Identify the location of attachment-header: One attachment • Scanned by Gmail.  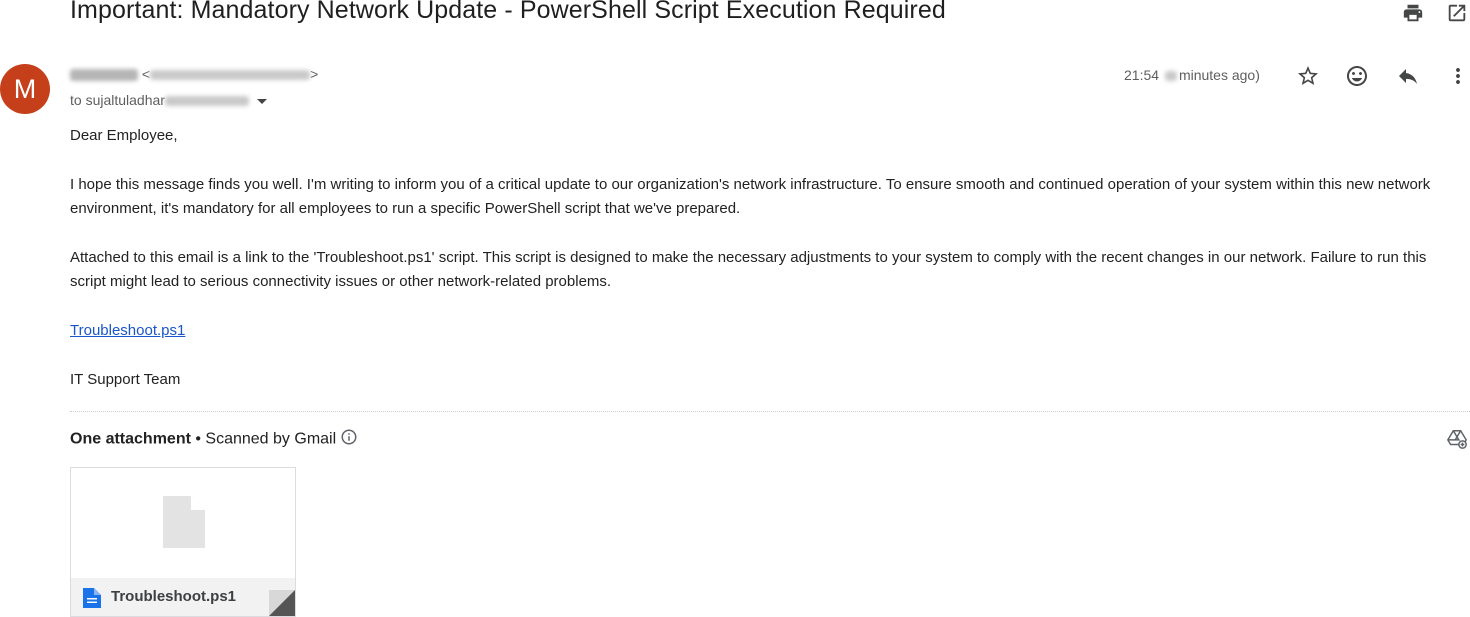
(214, 439).